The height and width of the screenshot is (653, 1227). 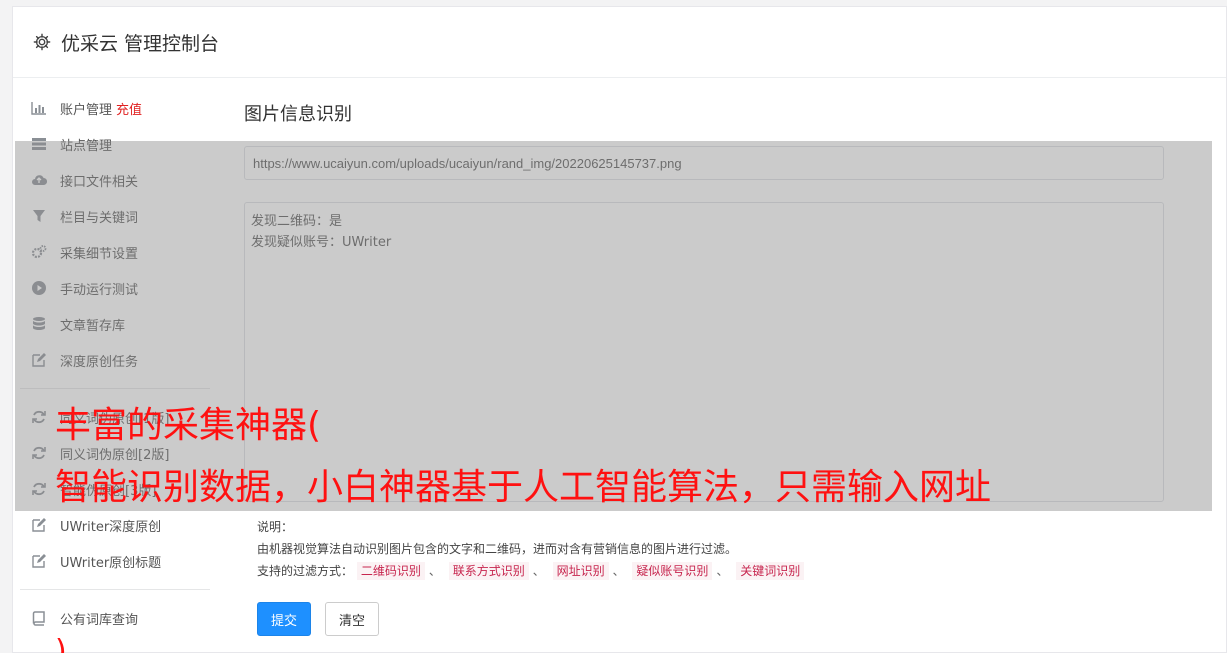 I want to click on filter-tag: 关键词识别, so click(x=770, y=571).